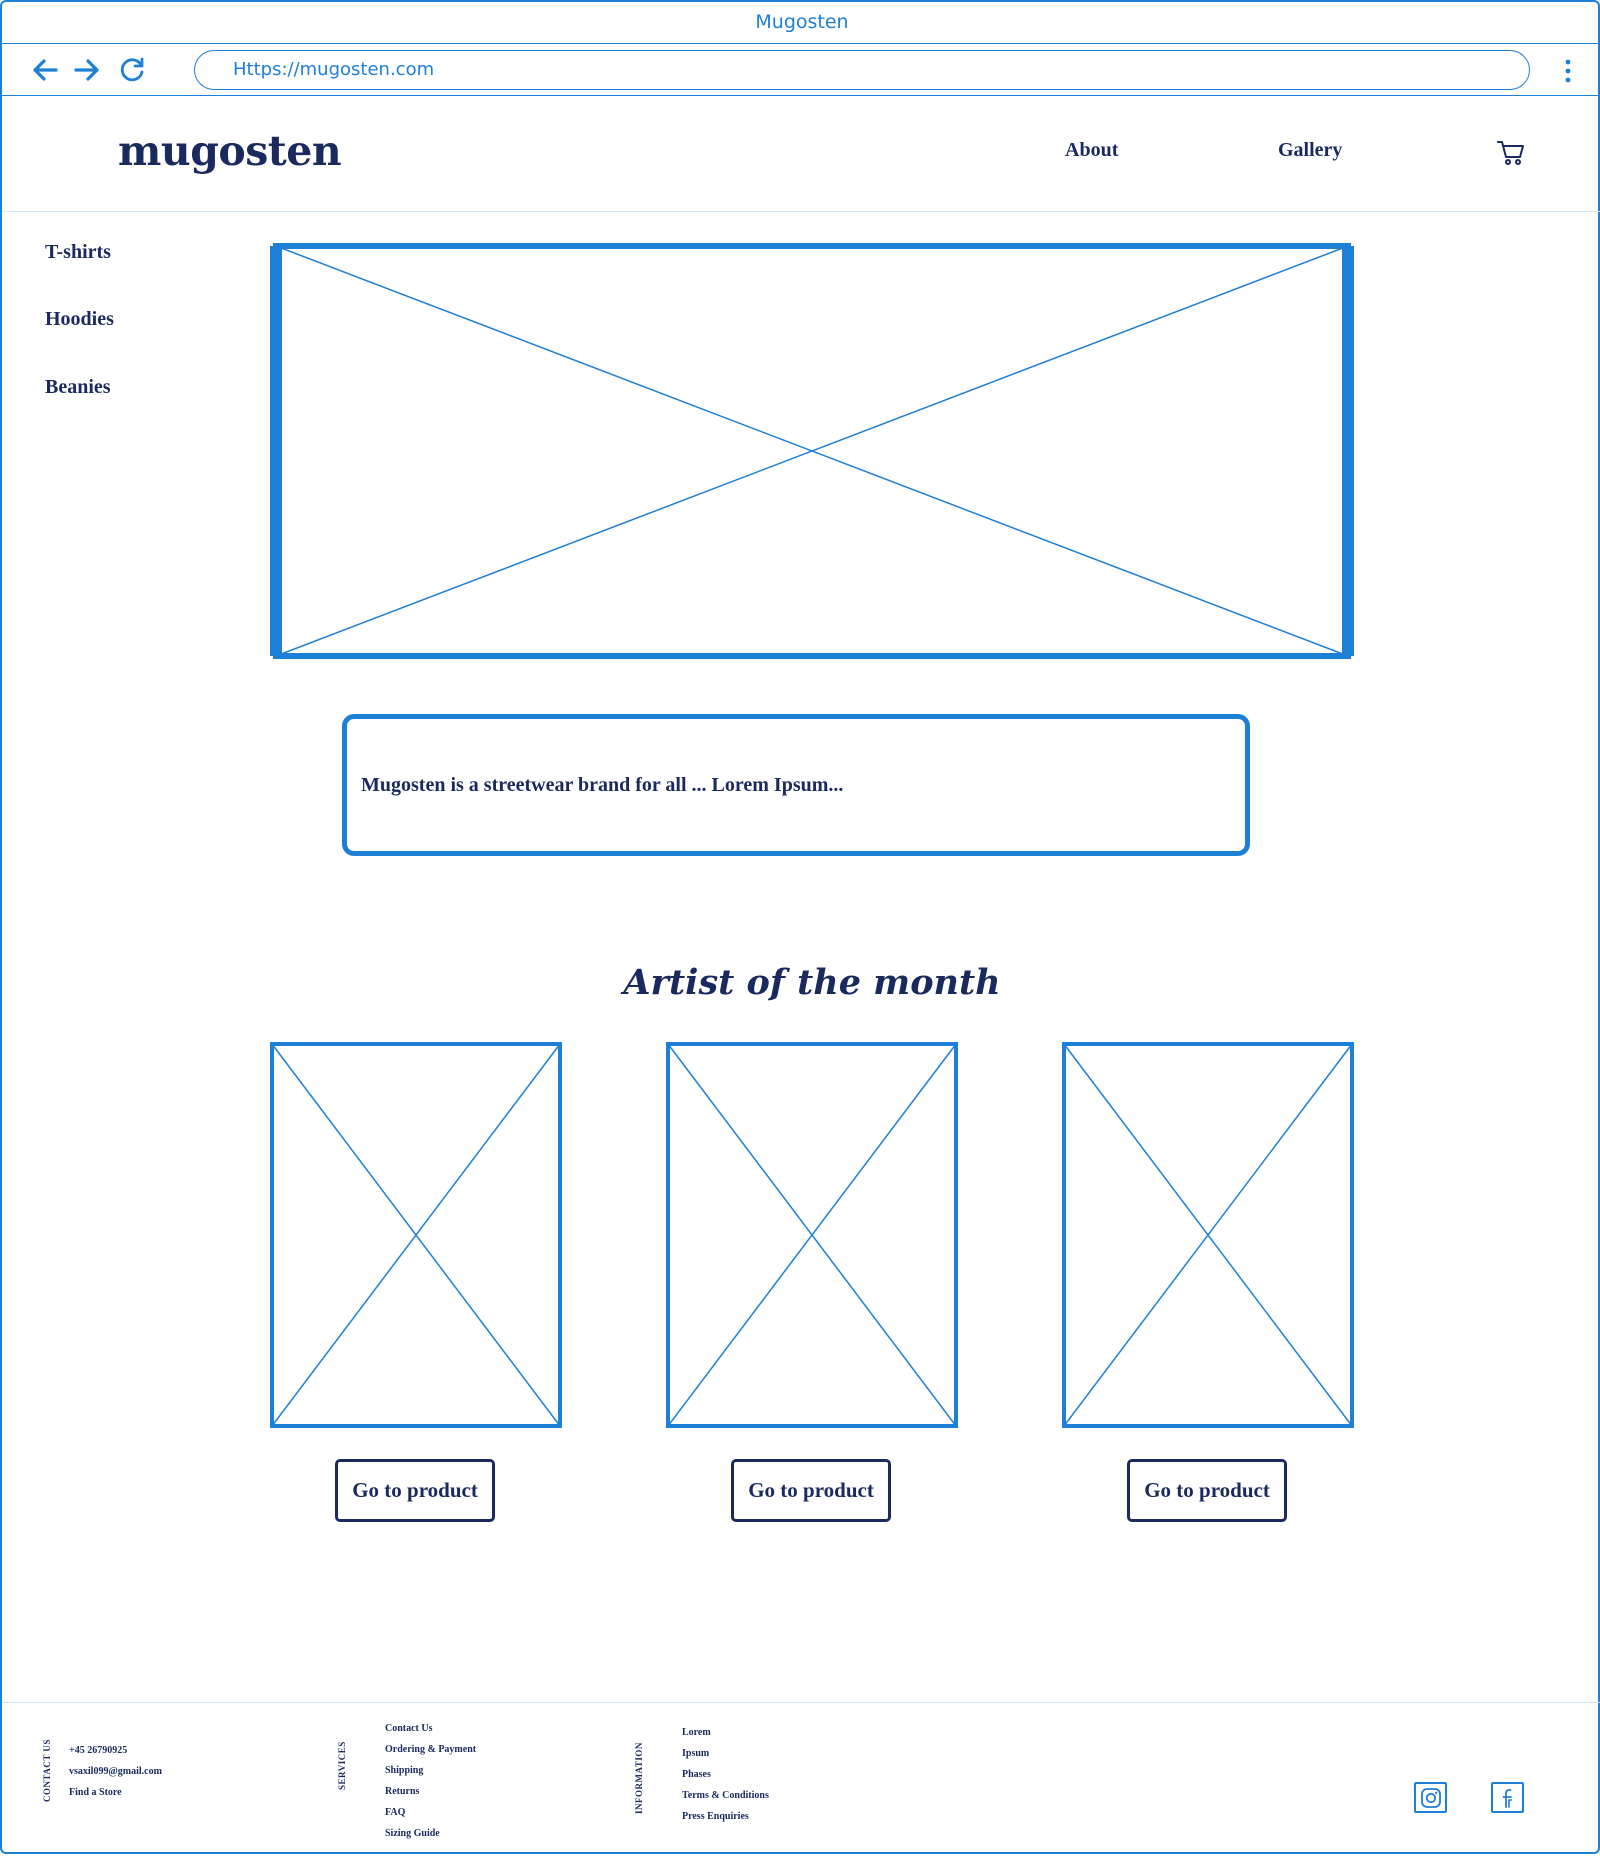 This screenshot has height=1856, width=1600. Describe the element at coordinates (430, 1770) in the screenshot. I see `footer-link-shipping: Shipping` at that location.